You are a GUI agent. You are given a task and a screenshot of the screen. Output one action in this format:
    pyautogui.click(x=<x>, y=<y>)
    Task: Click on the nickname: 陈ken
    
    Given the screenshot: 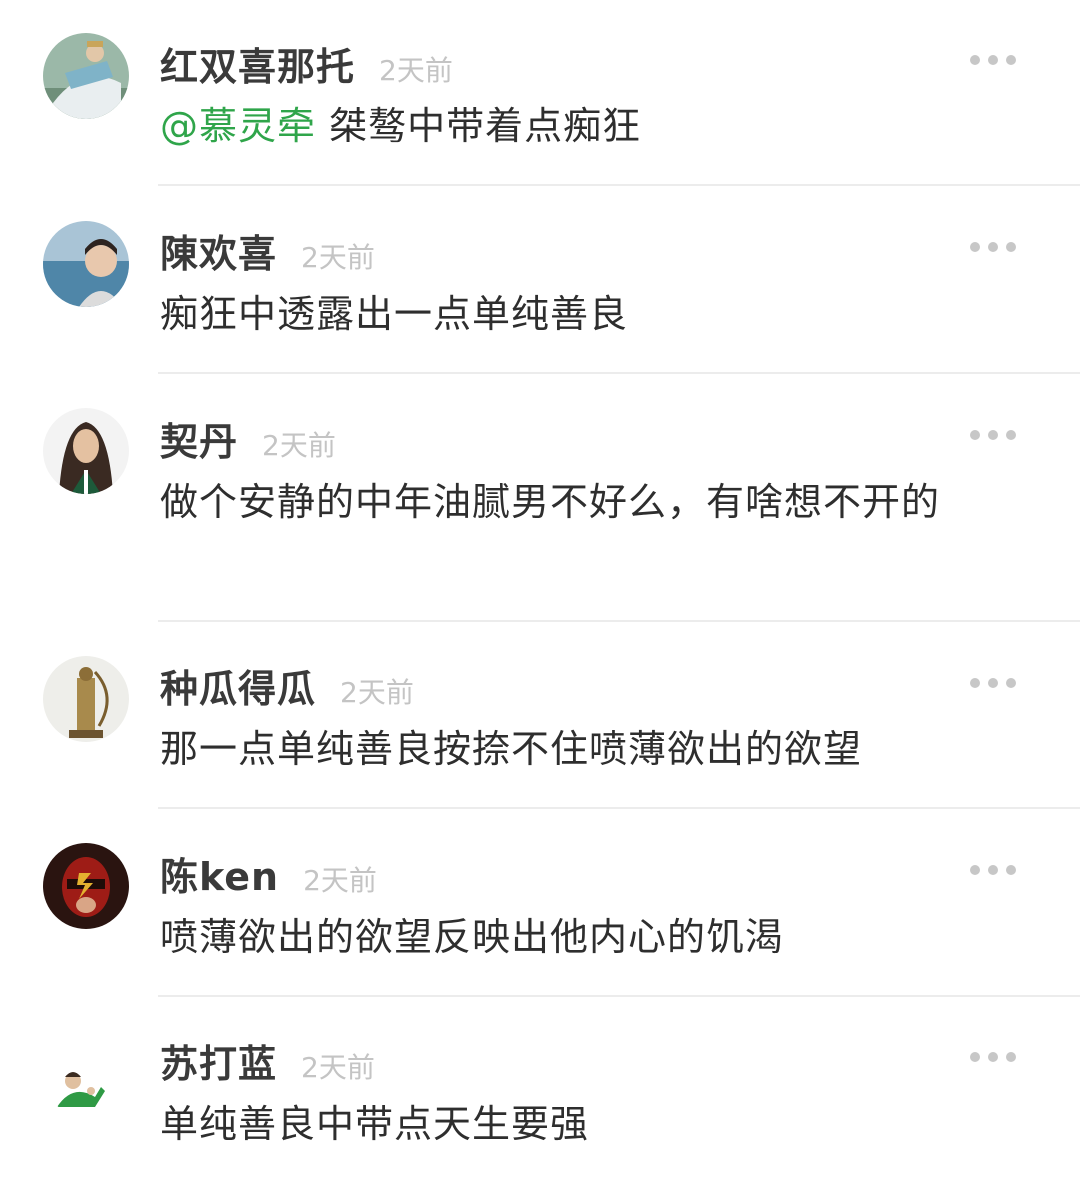 What is the action you would take?
    pyautogui.click(x=219, y=877)
    